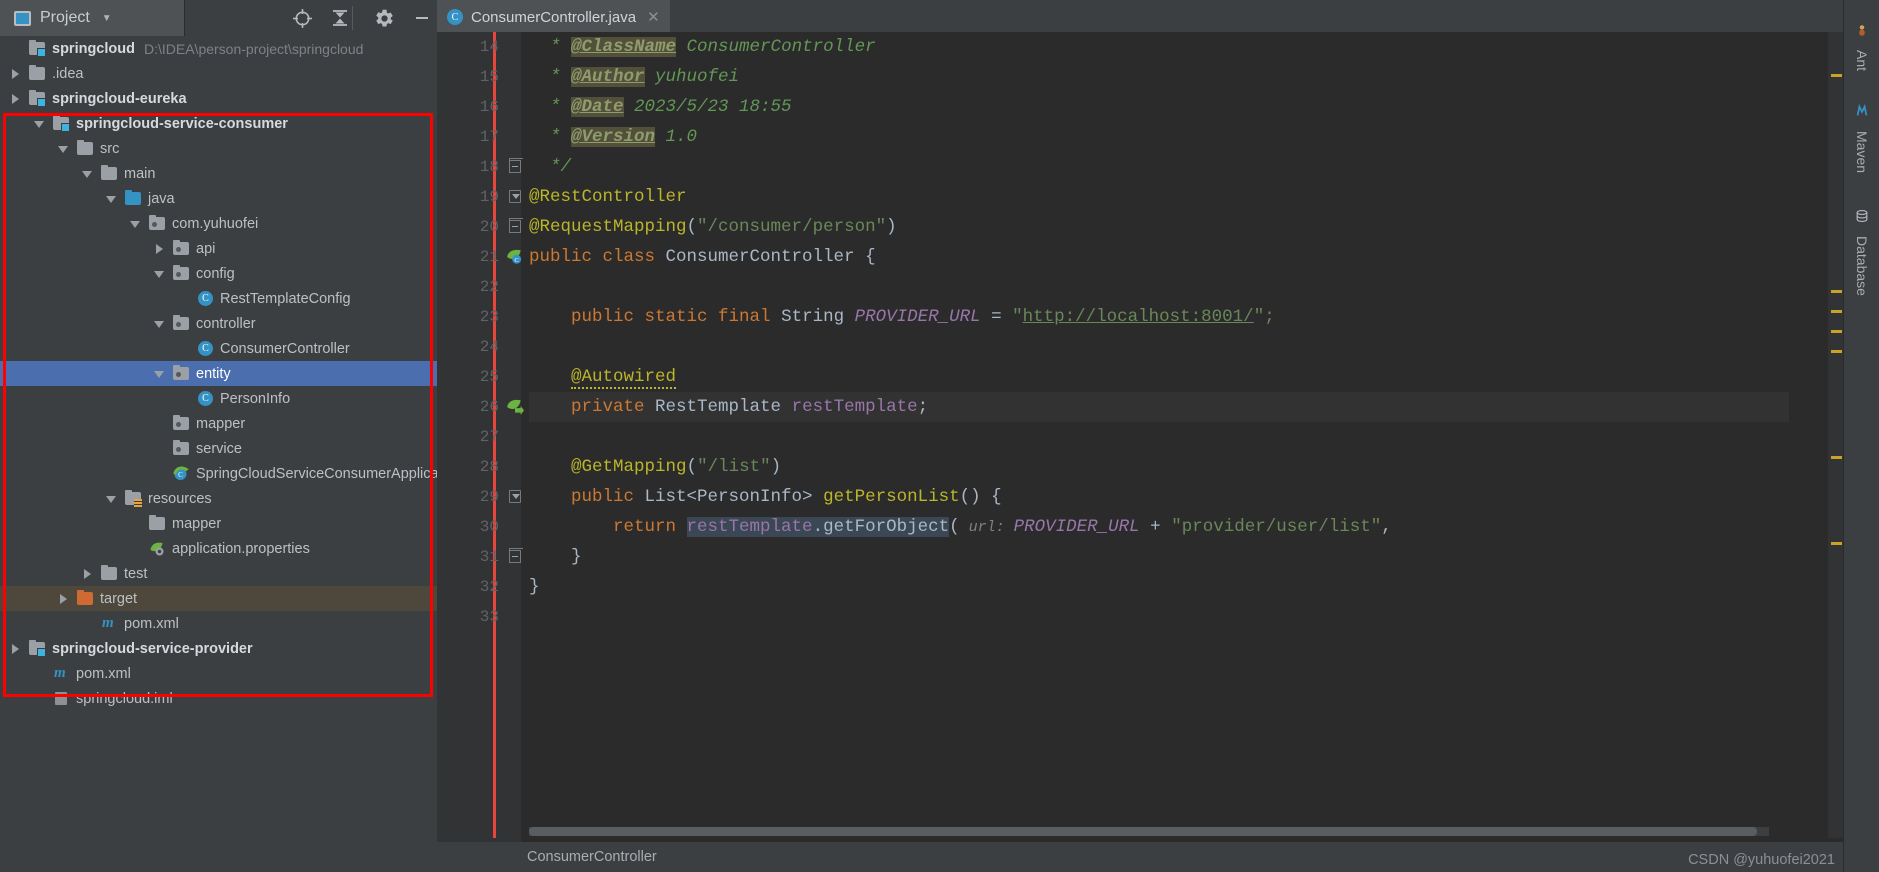 The image size is (1879, 872). I want to click on tool-button-database: Database, so click(1861, 252).